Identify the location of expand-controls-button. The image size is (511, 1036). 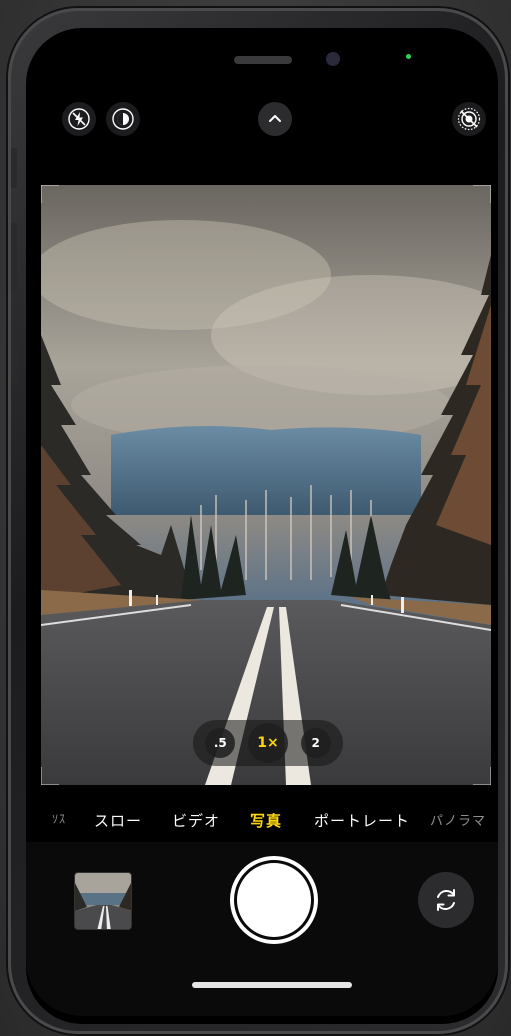
(275, 119).